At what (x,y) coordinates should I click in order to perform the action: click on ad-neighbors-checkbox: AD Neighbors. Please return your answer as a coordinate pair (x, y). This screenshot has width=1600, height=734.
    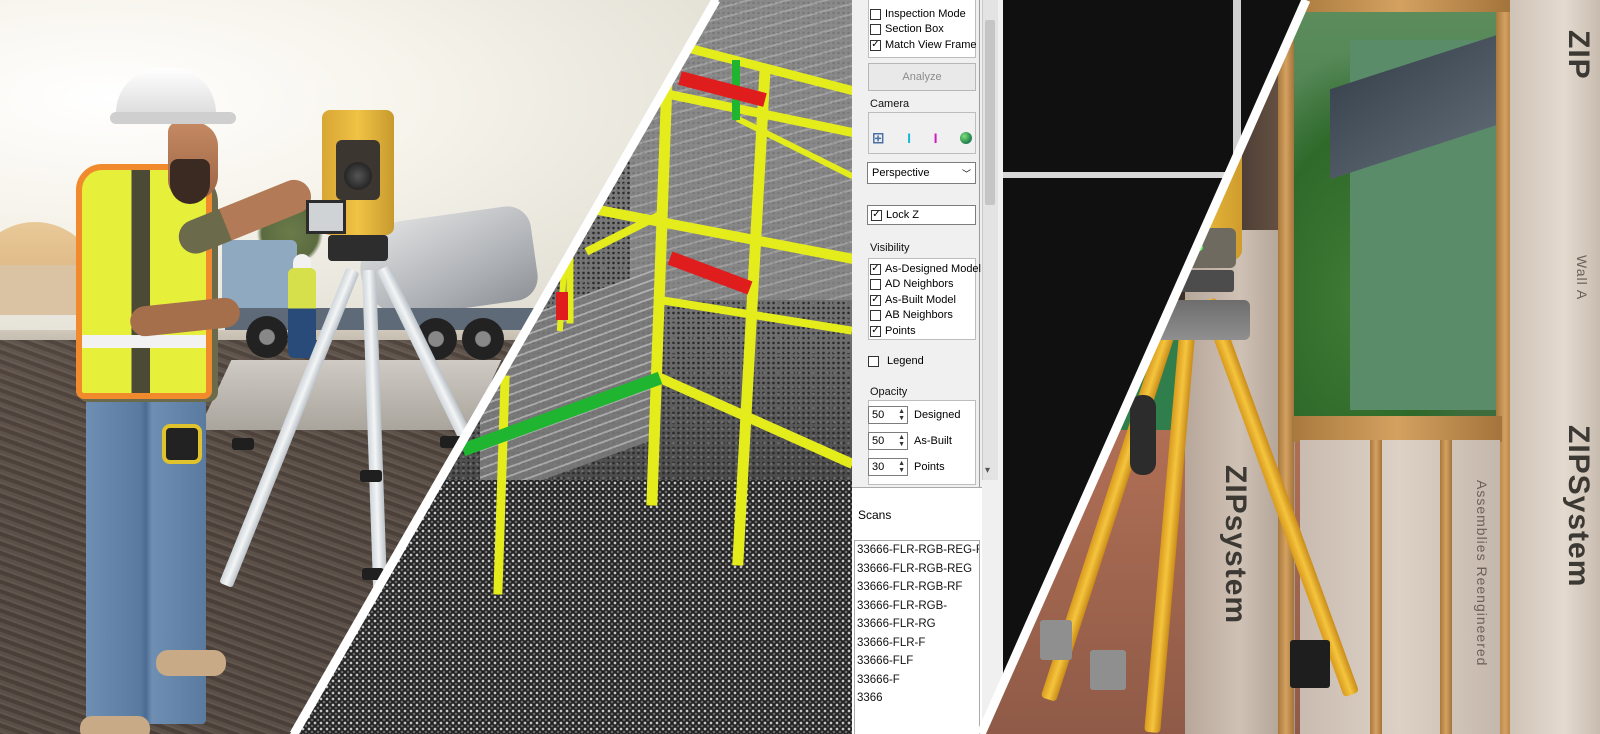
    Looking at the image, I should click on (911, 284).